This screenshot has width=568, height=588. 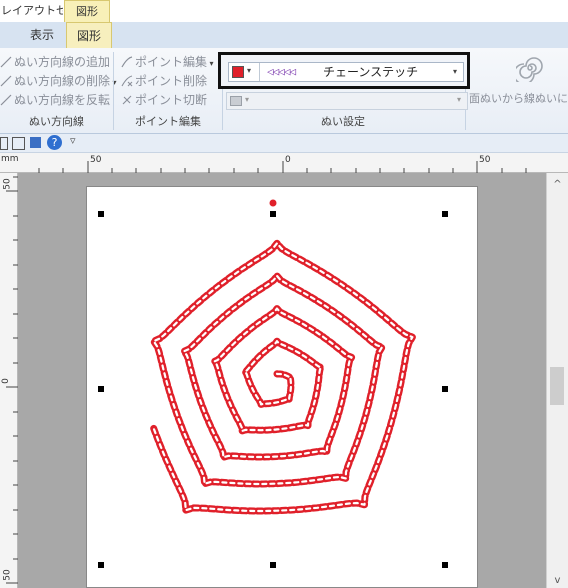 What do you see at coordinates (557, 386) in the screenshot?
I see `scroll-thumb` at bounding box center [557, 386].